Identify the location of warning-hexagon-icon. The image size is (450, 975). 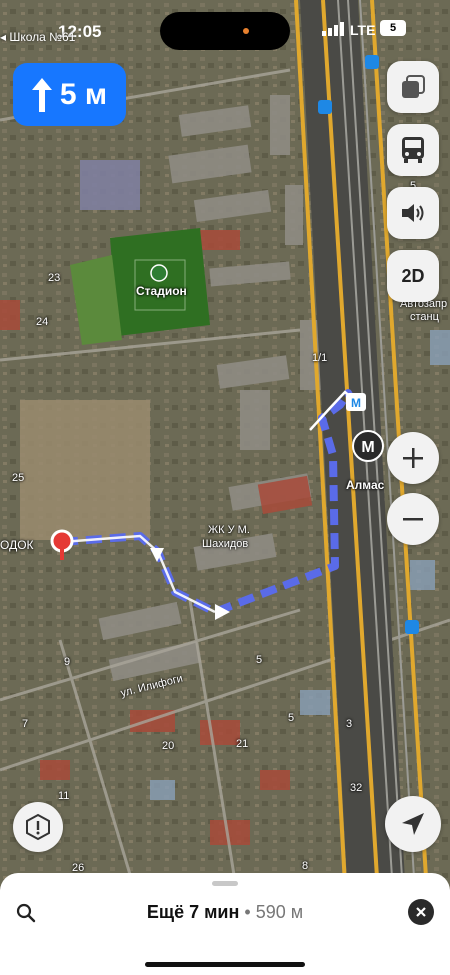
(38, 827).